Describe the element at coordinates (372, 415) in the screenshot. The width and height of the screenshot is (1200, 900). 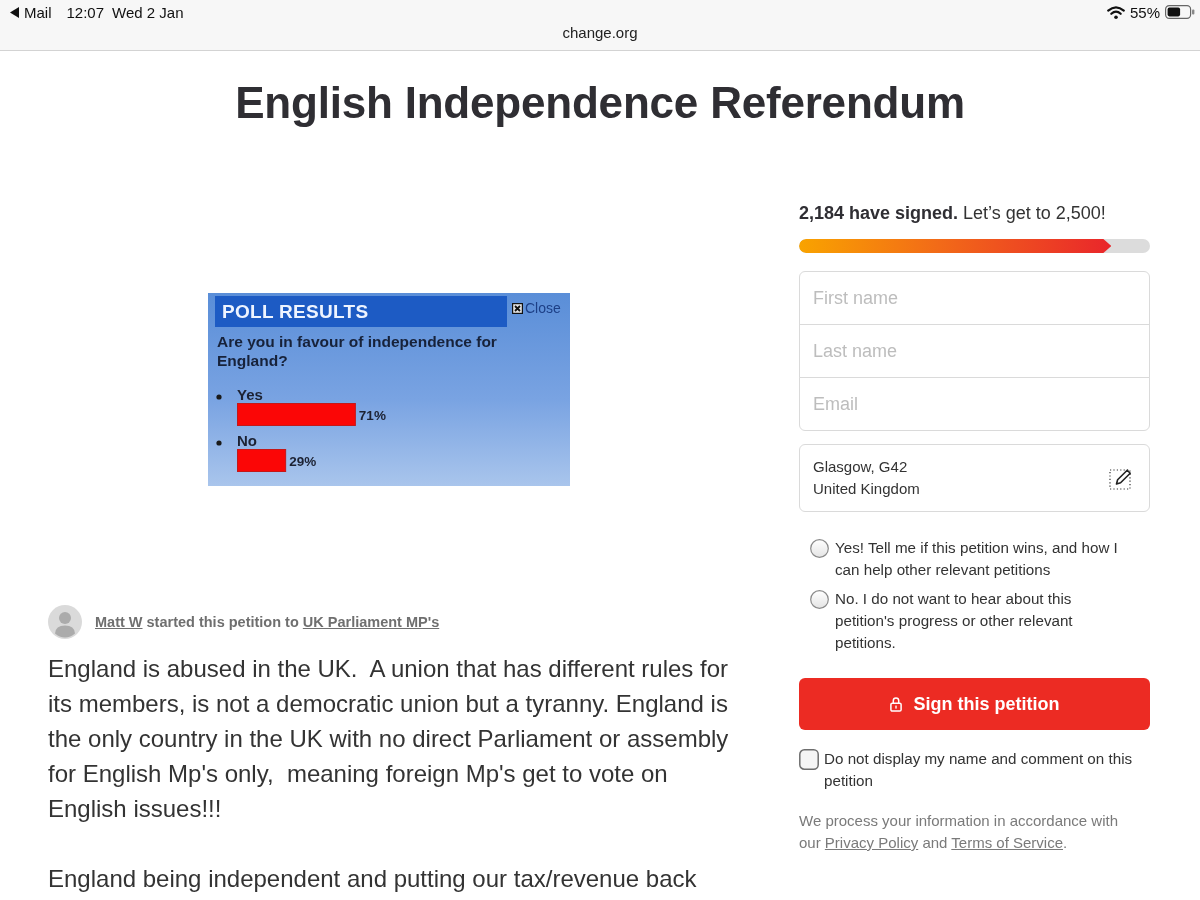
I see `poll-percentage: 71%` at that location.